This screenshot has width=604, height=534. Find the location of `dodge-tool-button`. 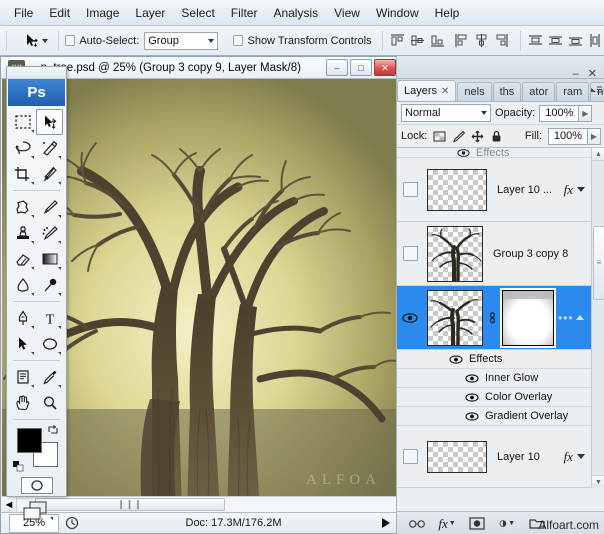

dodge-tool-button is located at coordinates (49, 285).